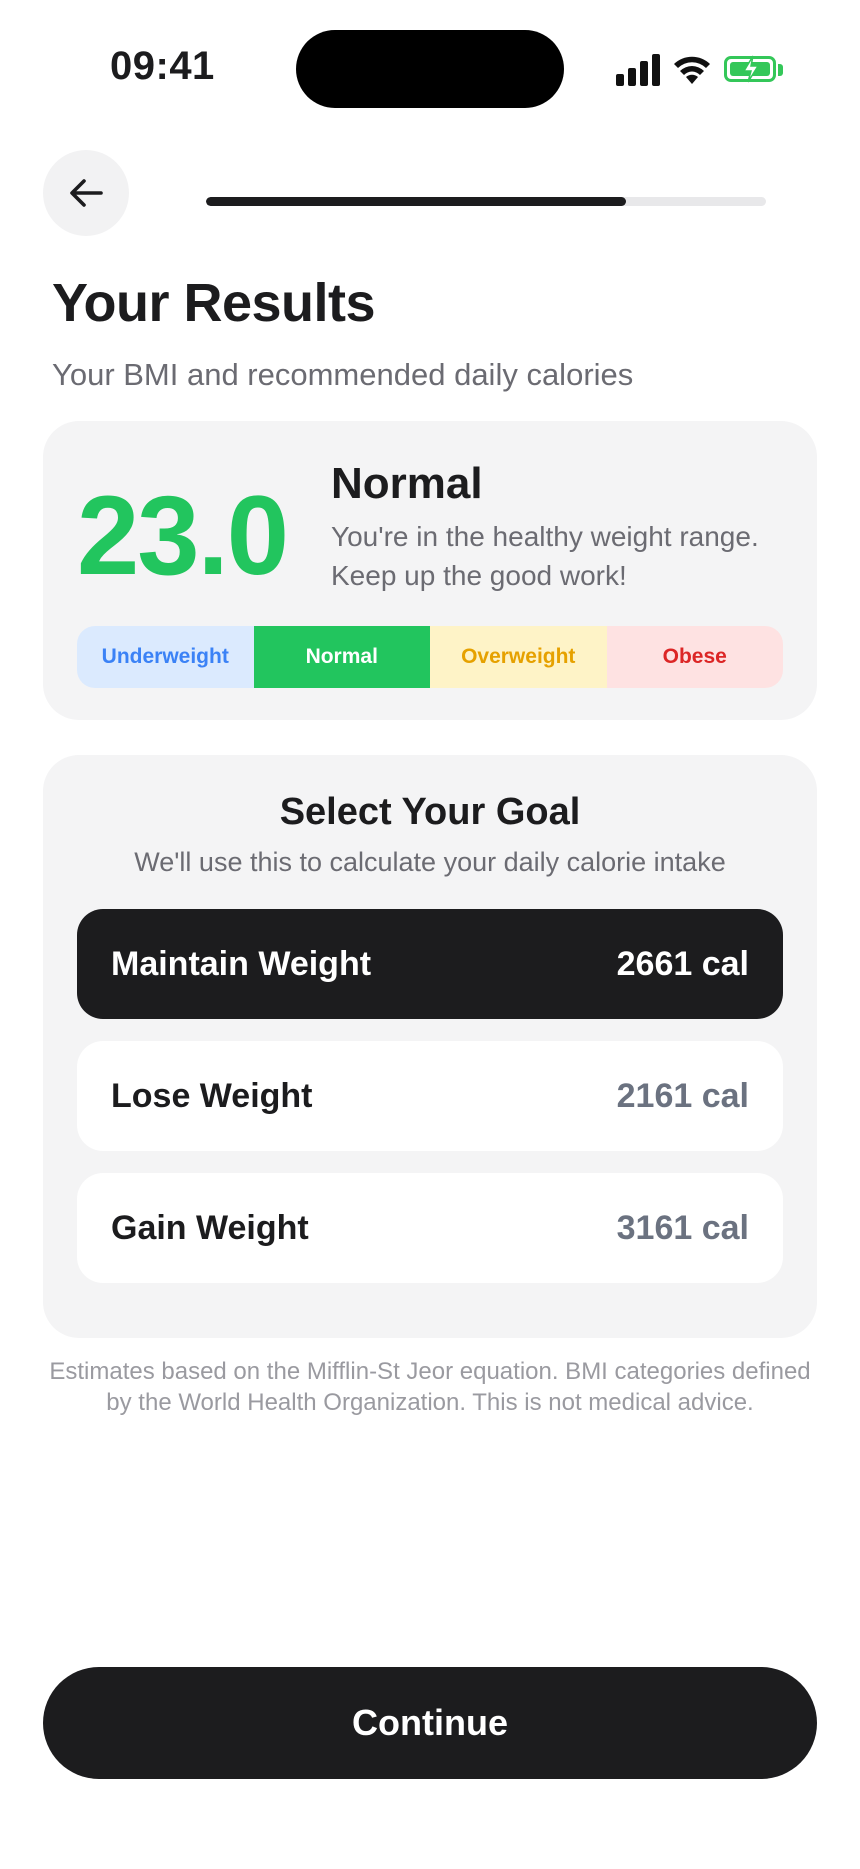 The image size is (860, 1869). Describe the element at coordinates (430, 1723) in the screenshot. I see `continue-button: Continue` at that location.